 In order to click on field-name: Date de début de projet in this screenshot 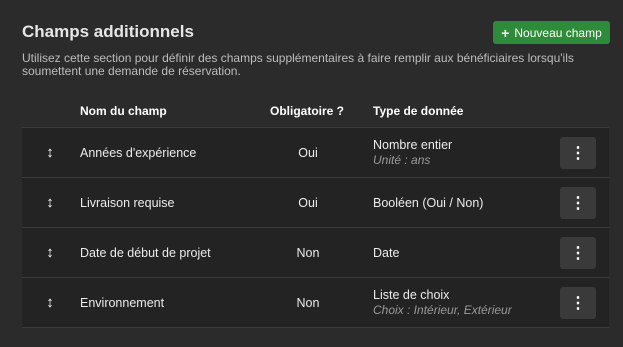, I will do `click(145, 252)`.